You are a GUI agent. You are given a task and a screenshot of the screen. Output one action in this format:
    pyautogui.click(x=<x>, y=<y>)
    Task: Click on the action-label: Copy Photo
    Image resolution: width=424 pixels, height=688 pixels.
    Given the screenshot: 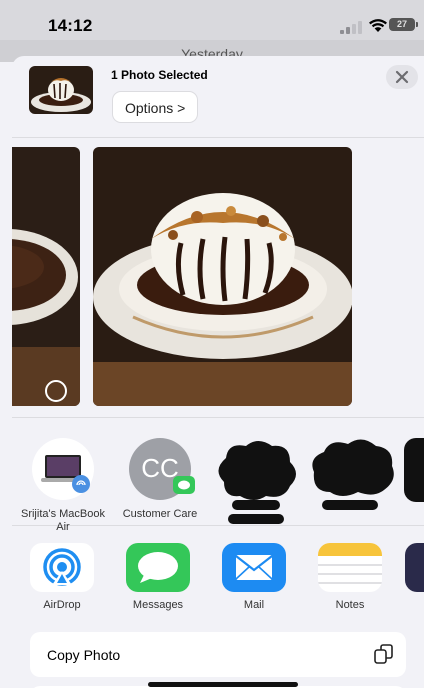 What is the action you would take?
    pyautogui.click(x=84, y=655)
    